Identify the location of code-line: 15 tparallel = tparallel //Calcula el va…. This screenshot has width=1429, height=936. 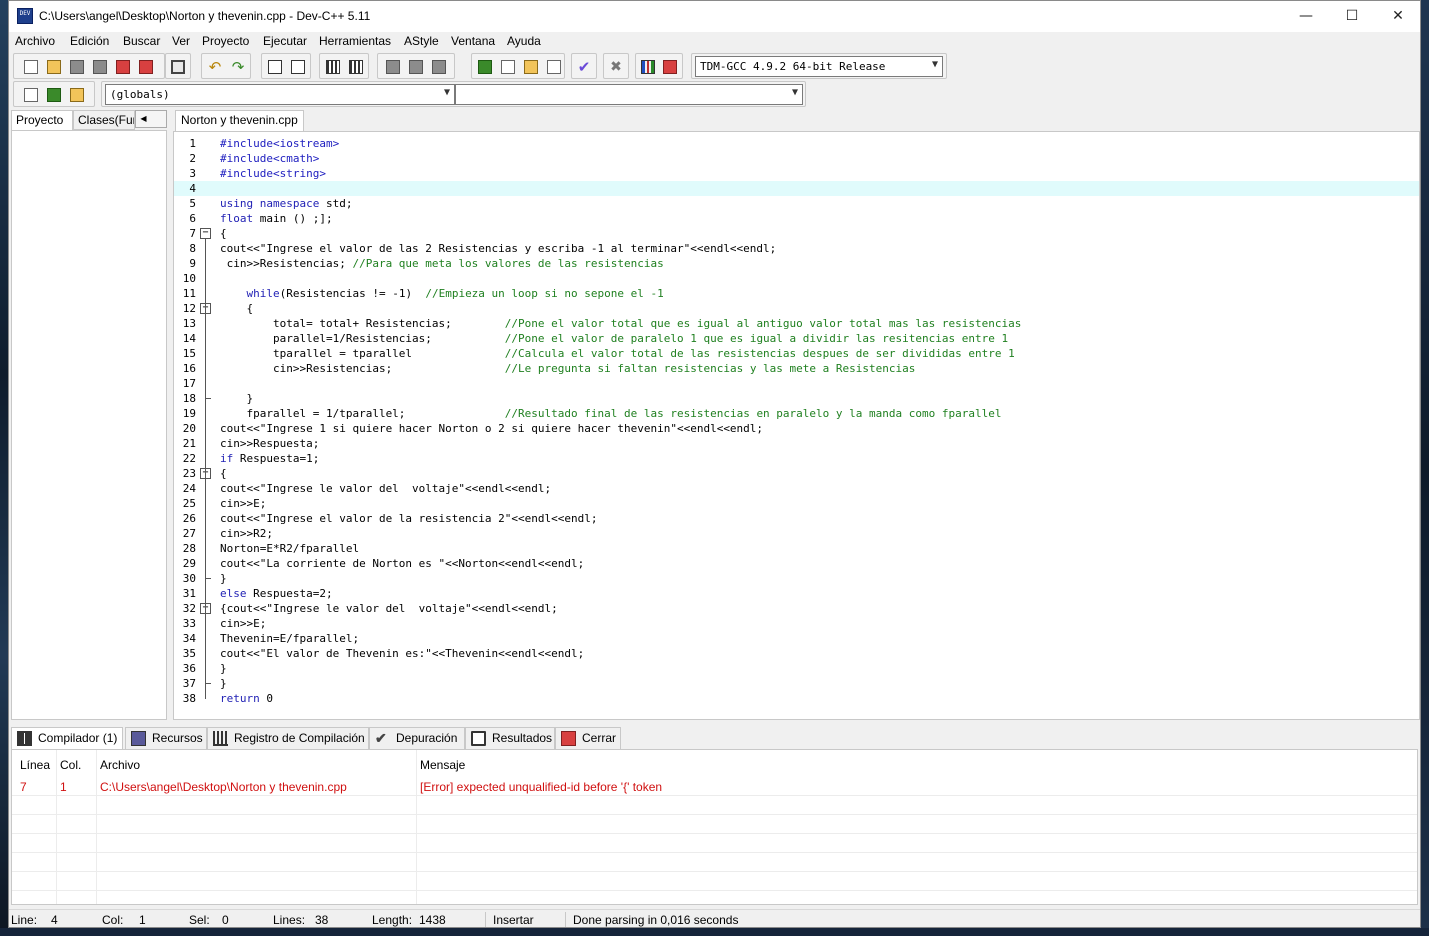
(796, 353).